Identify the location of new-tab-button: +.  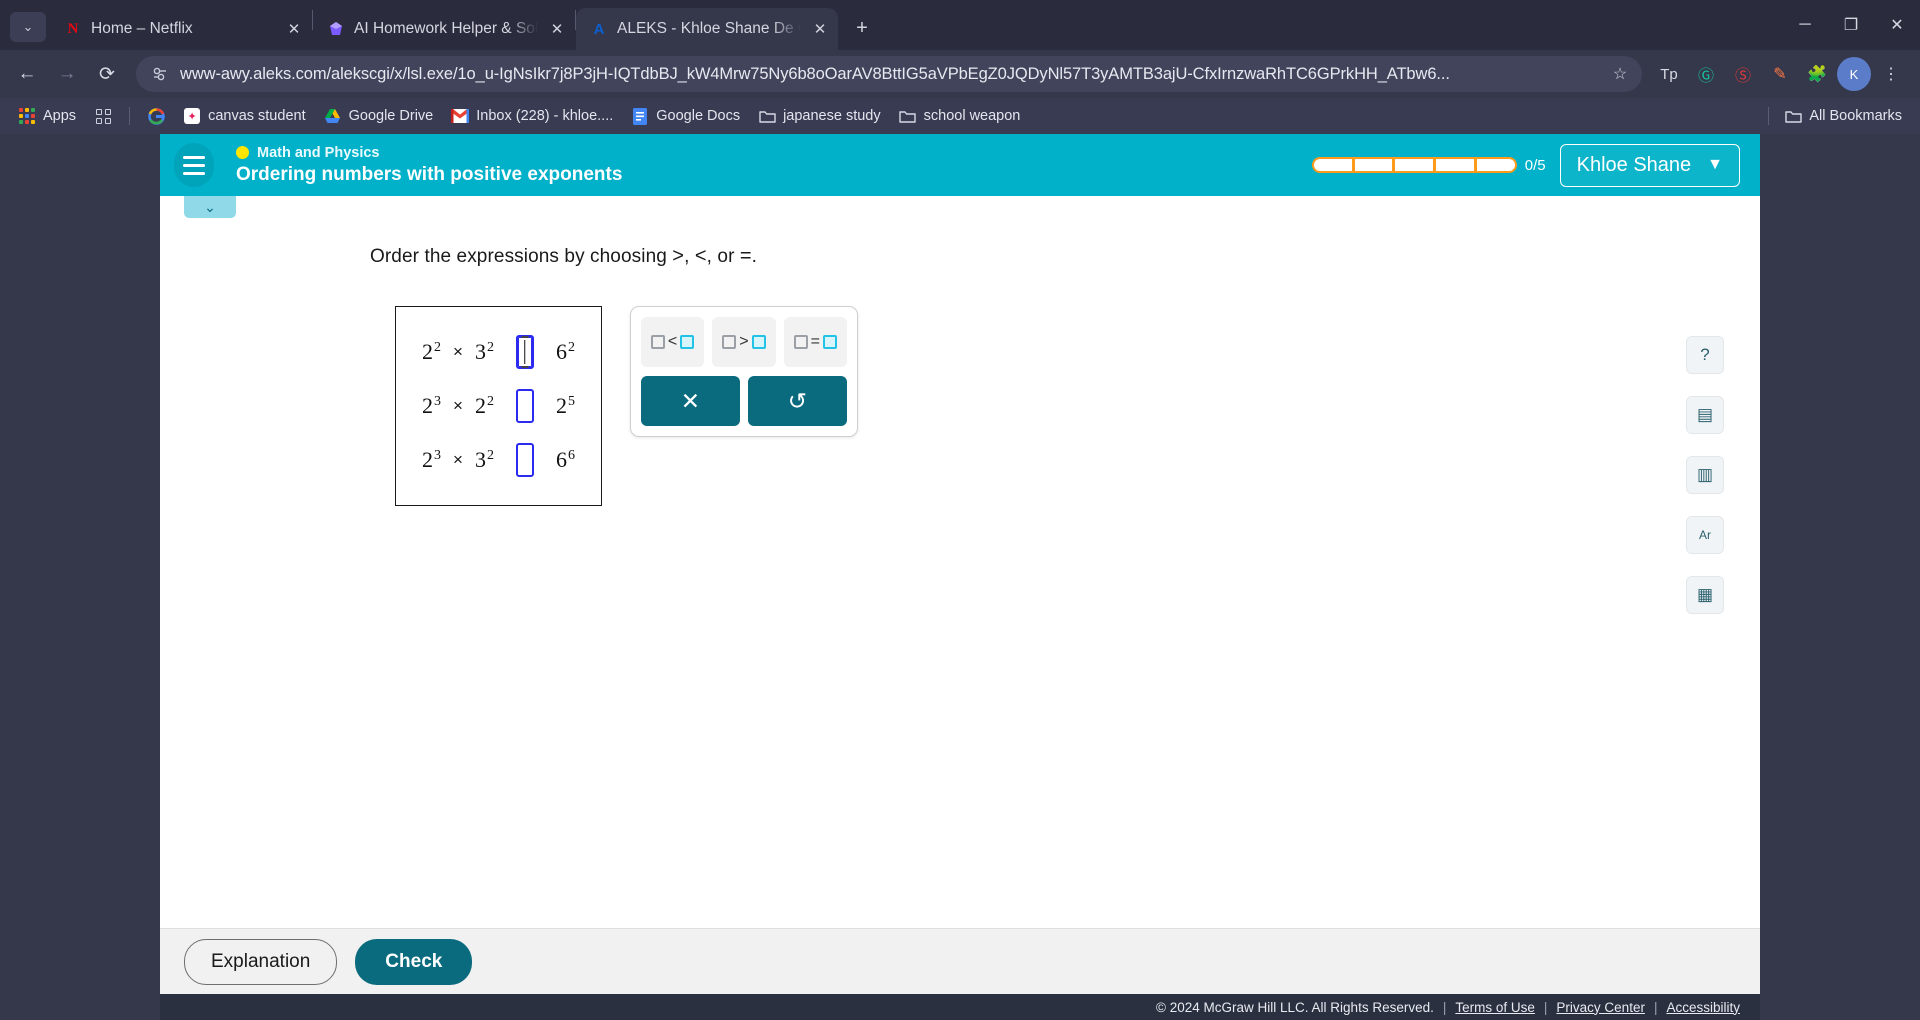
(862, 28).